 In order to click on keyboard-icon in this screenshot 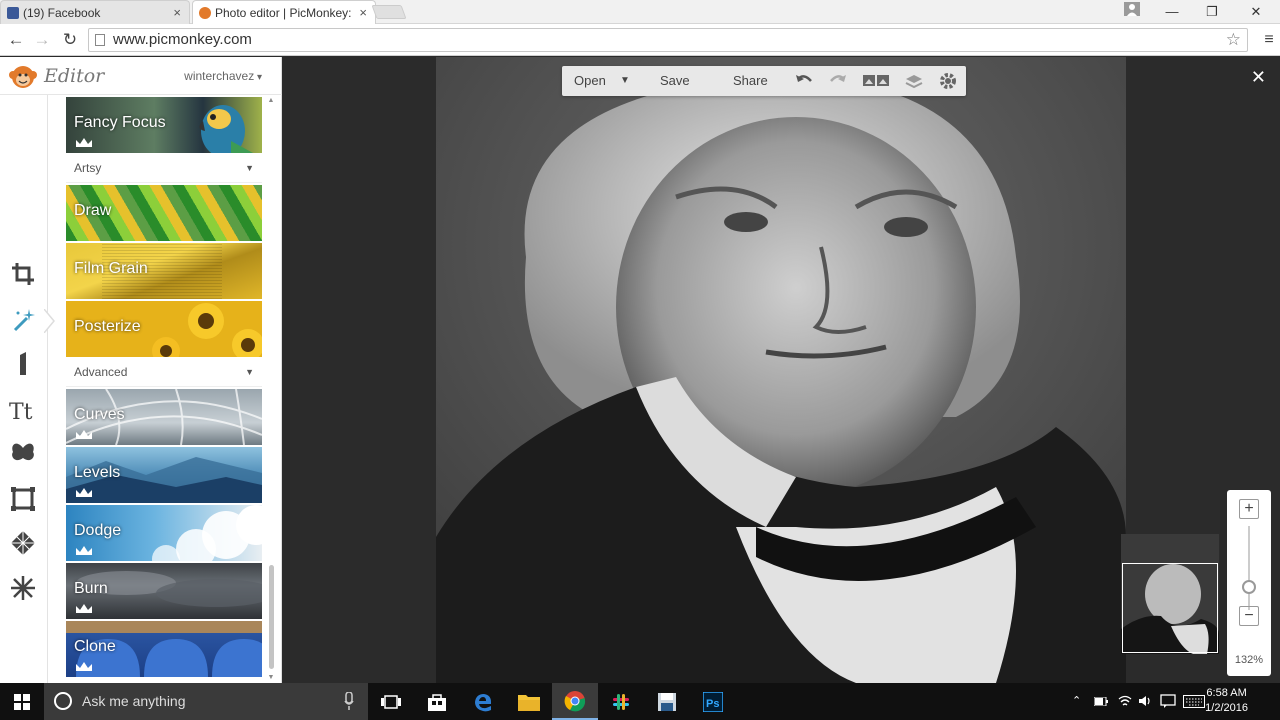, I will do `click(1194, 701)`.